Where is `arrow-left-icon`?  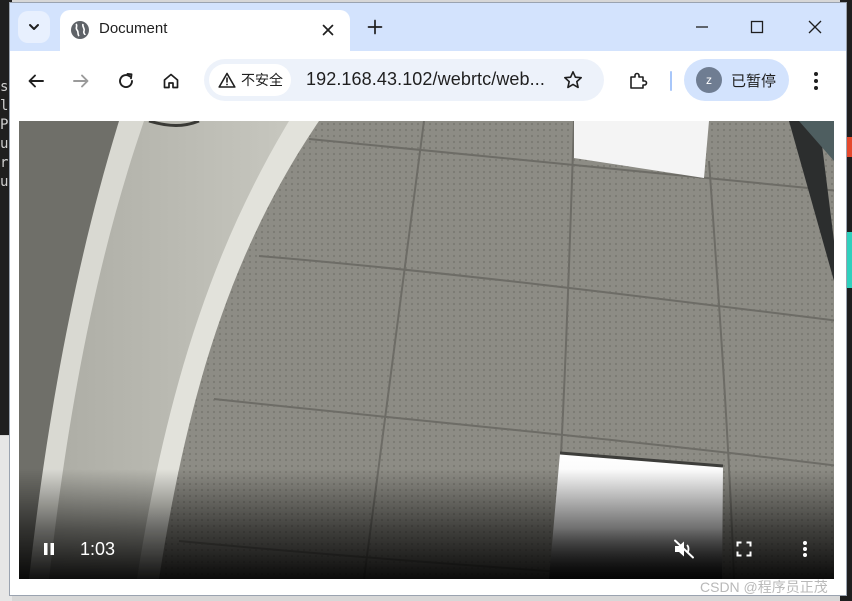 arrow-left-icon is located at coordinates (36, 81).